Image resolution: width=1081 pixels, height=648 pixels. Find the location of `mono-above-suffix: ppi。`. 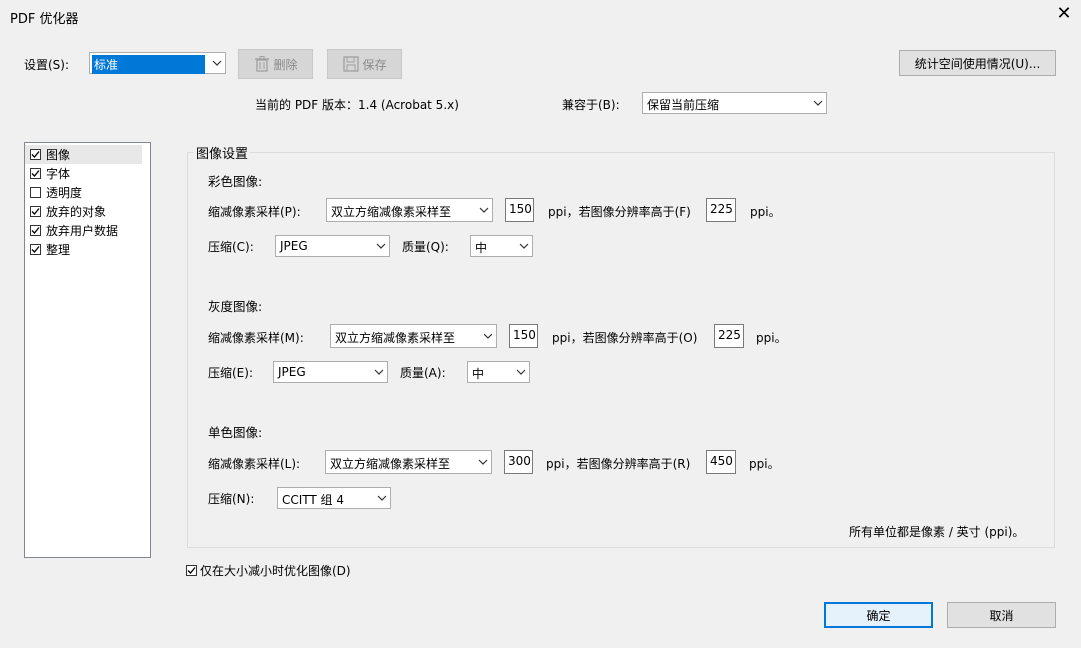

mono-above-suffix: ppi。 is located at coordinates (764, 464).